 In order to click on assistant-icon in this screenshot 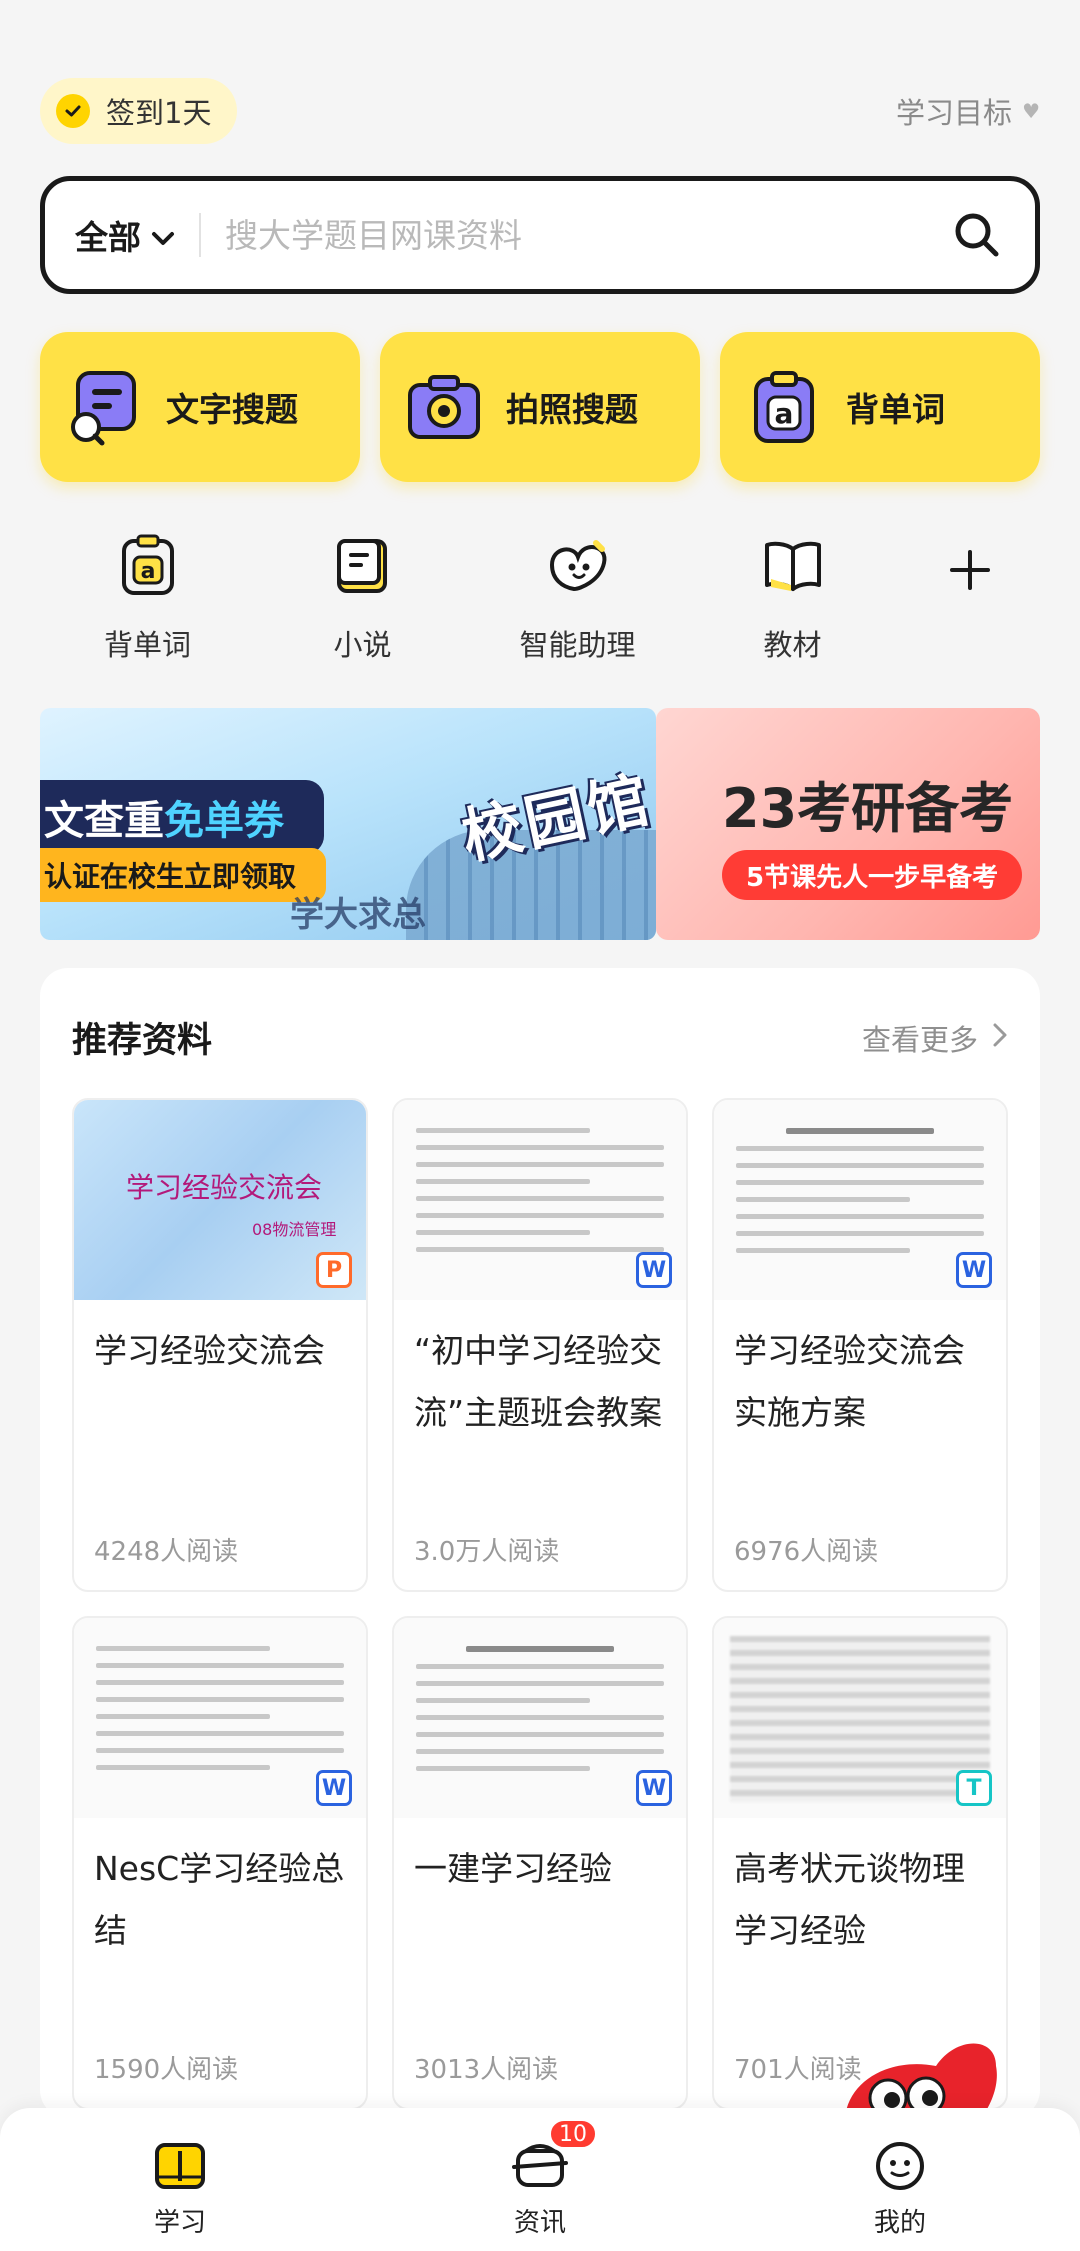, I will do `click(578, 565)`.